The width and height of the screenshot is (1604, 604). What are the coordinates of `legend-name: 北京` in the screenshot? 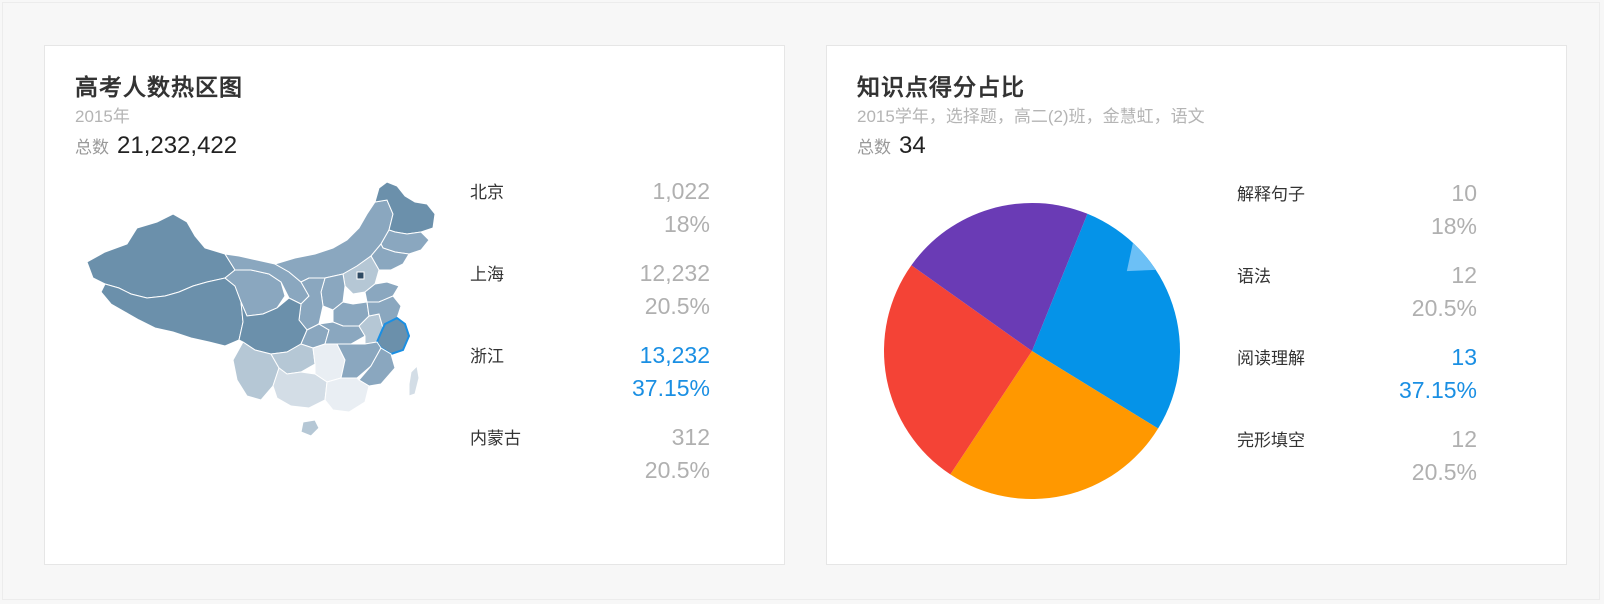 It's located at (487, 192).